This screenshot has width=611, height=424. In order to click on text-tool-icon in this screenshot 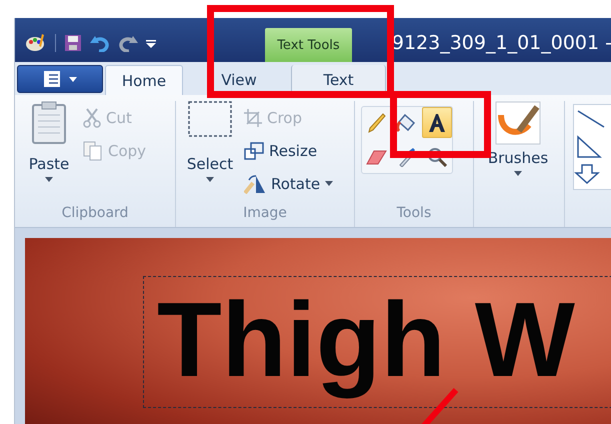, I will do `click(437, 122)`.